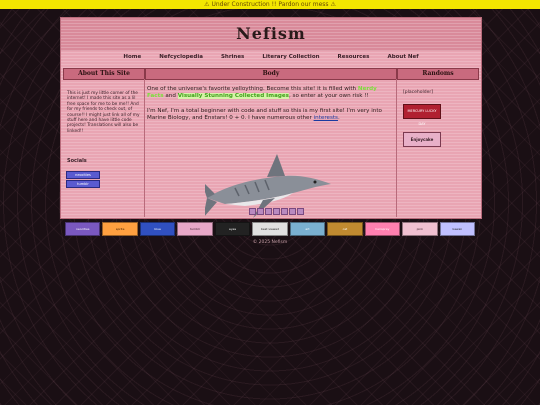  I want to click on interests-link: interests, so click(326, 118).